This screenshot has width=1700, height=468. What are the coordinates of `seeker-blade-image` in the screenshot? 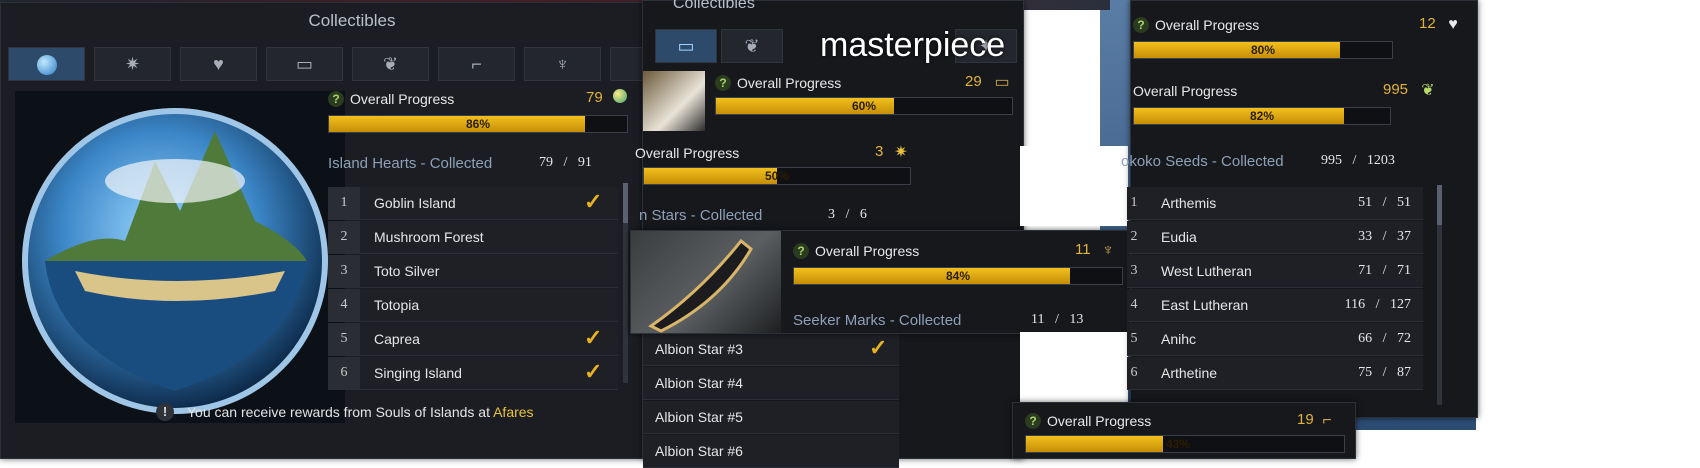 It's located at (700, 285).